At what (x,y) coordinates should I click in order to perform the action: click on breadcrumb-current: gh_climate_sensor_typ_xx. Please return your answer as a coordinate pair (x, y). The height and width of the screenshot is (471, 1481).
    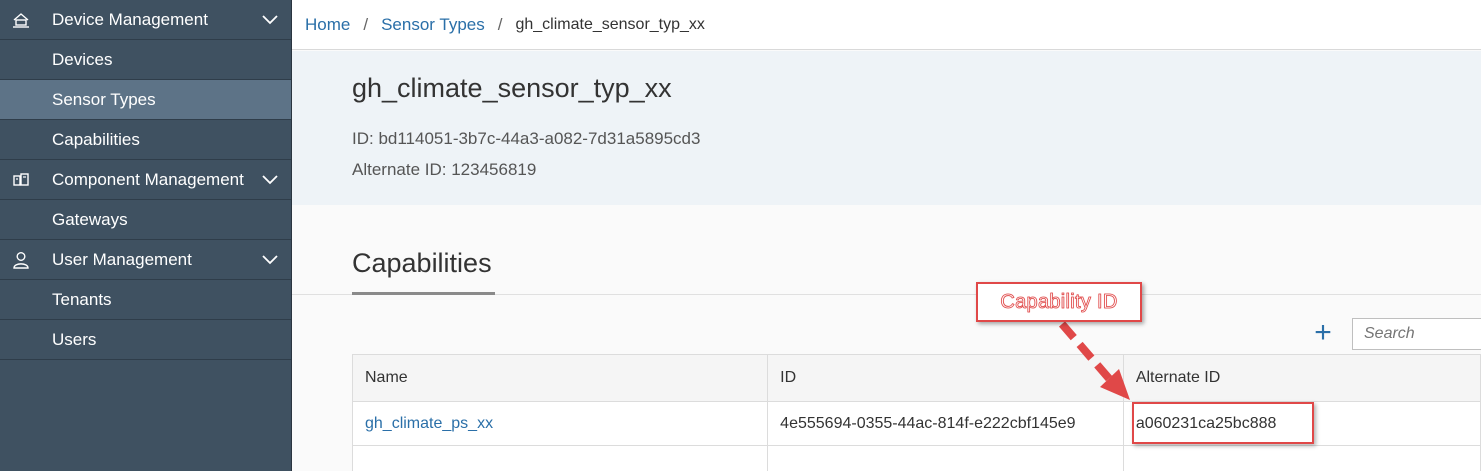
    Looking at the image, I should click on (610, 24).